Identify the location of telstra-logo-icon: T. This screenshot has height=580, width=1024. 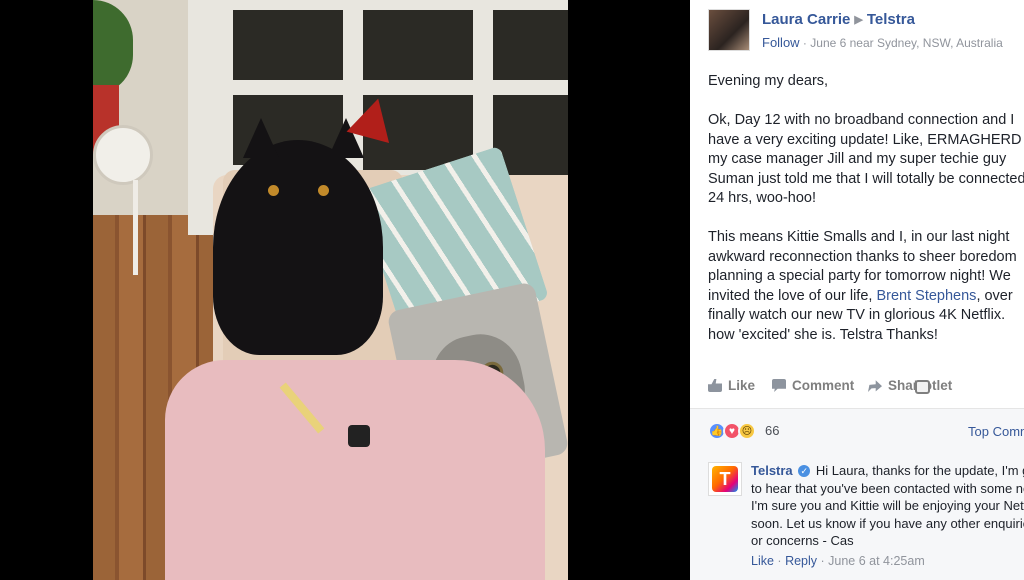
(725, 479).